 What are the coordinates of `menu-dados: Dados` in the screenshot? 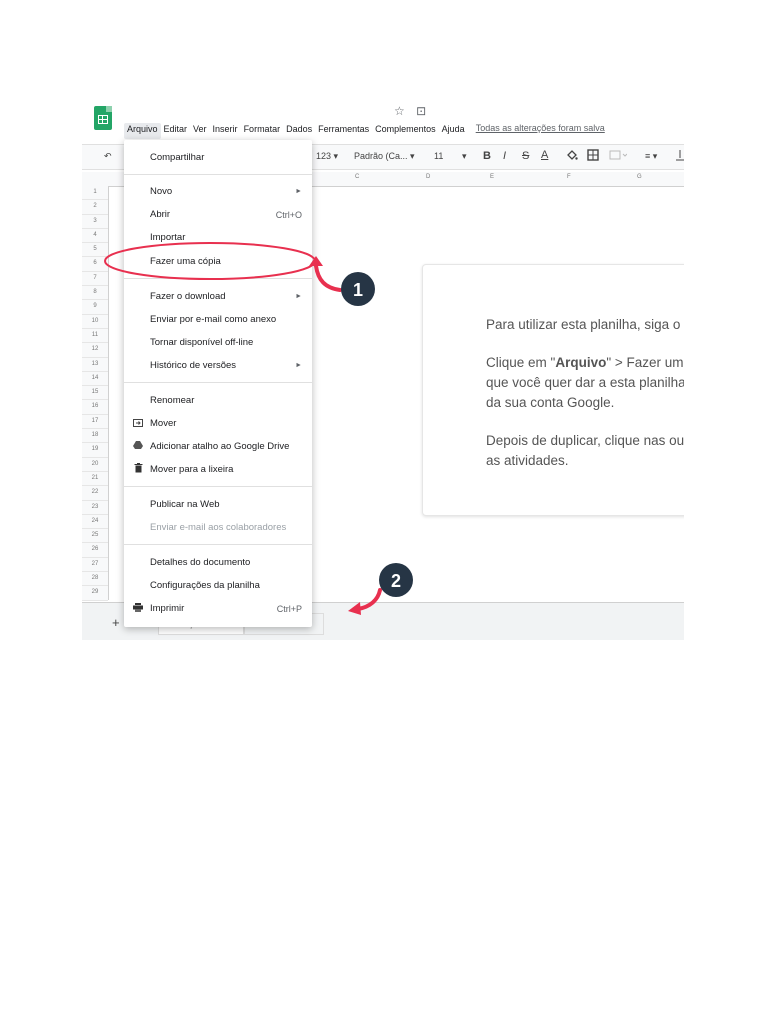 It's located at (299, 131).